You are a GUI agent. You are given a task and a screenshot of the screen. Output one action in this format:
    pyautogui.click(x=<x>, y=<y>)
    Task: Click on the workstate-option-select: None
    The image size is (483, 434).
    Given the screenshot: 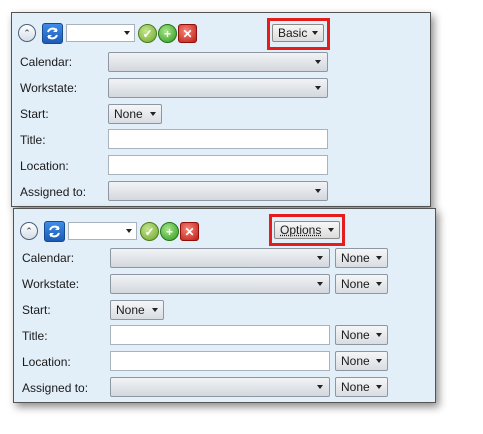 What is the action you would take?
    pyautogui.click(x=361, y=284)
    